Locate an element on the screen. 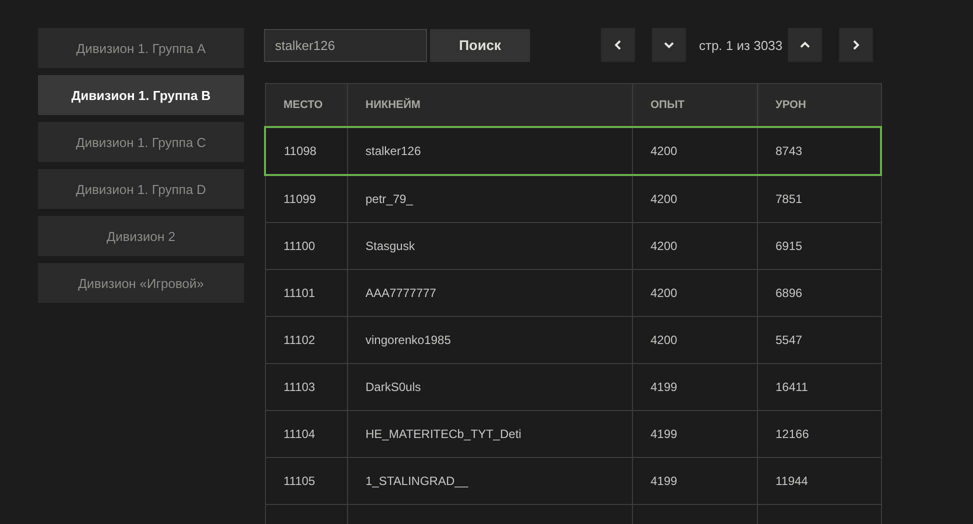  table-cell: HE_MATERITECb_TYT_Deti is located at coordinates (489, 434).